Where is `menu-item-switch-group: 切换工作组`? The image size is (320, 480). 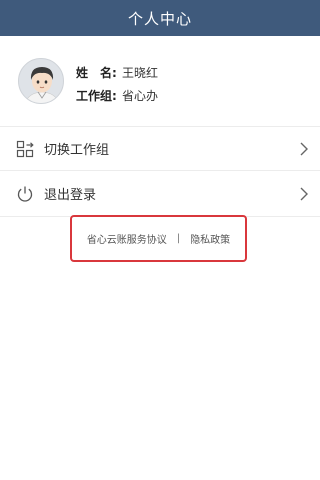
menu-item-switch-group: 切换工作组 is located at coordinates (160, 148).